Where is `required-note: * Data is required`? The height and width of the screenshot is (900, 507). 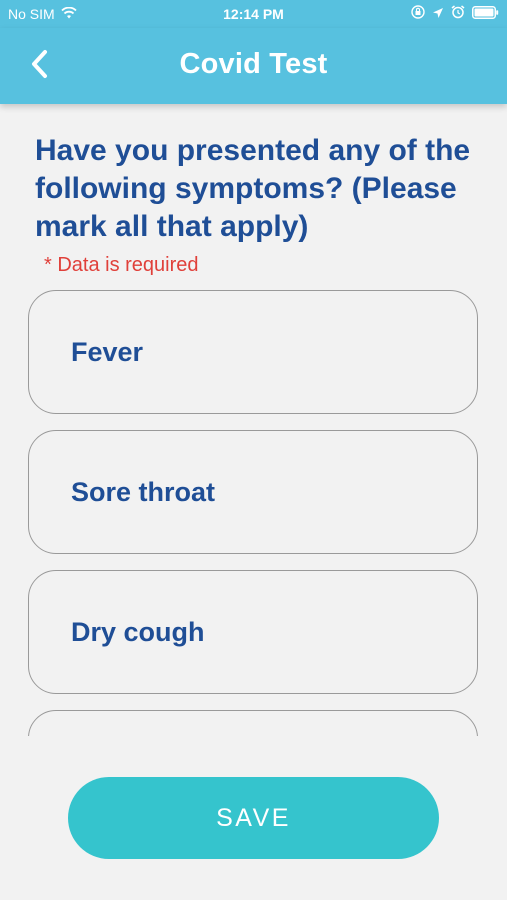 required-note: * Data is required is located at coordinates (121, 265).